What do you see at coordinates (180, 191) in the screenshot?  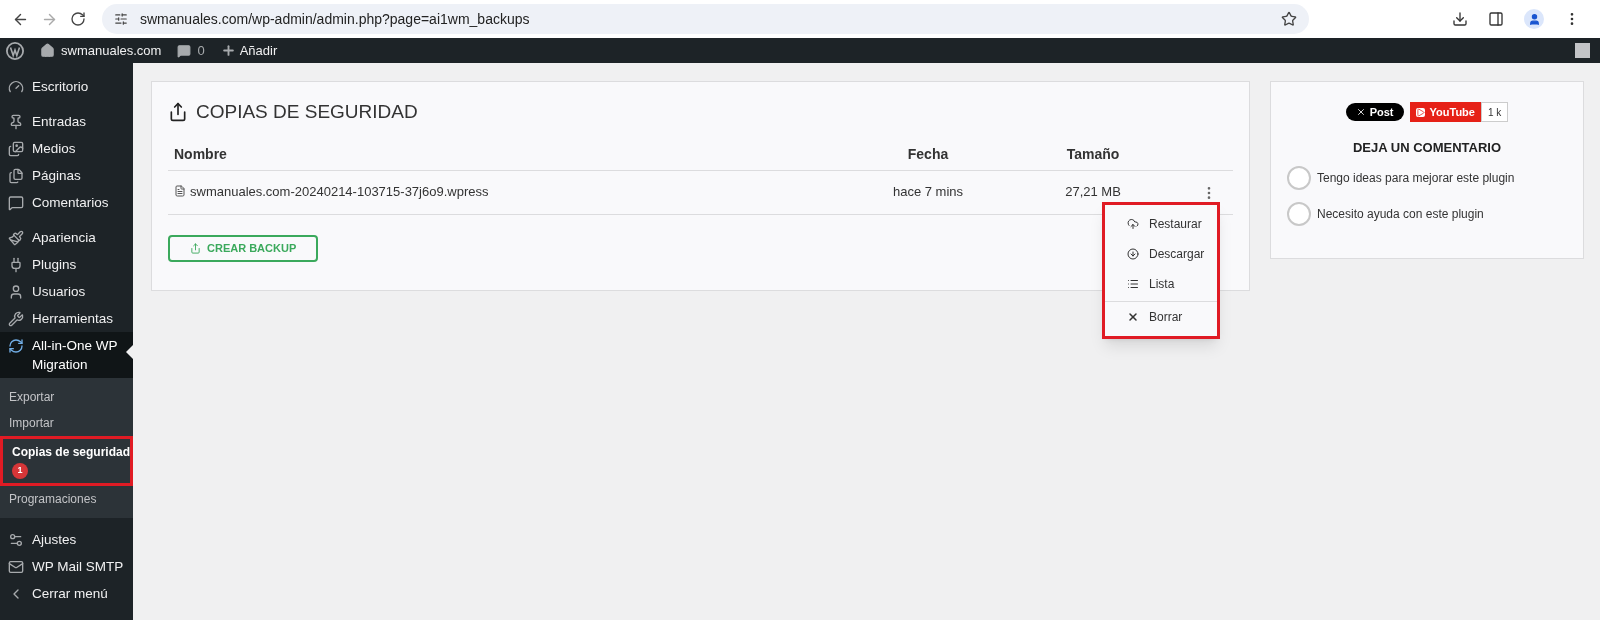 I see `file-icon` at bounding box center [180, 191].